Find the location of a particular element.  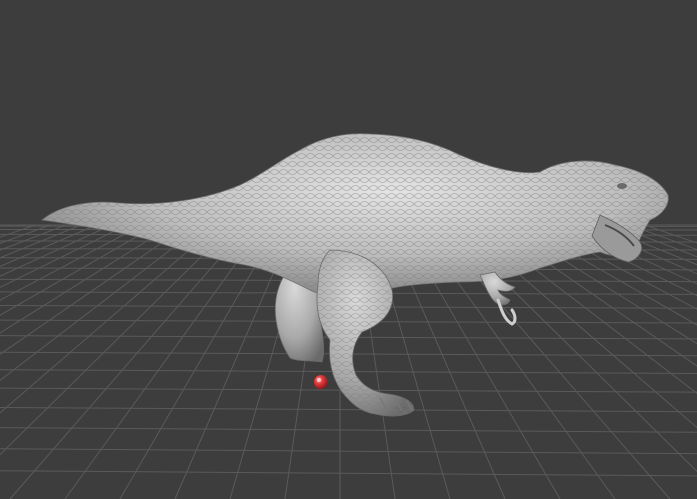

red-sphere-marker-icon is located at coordinates (321, 382).